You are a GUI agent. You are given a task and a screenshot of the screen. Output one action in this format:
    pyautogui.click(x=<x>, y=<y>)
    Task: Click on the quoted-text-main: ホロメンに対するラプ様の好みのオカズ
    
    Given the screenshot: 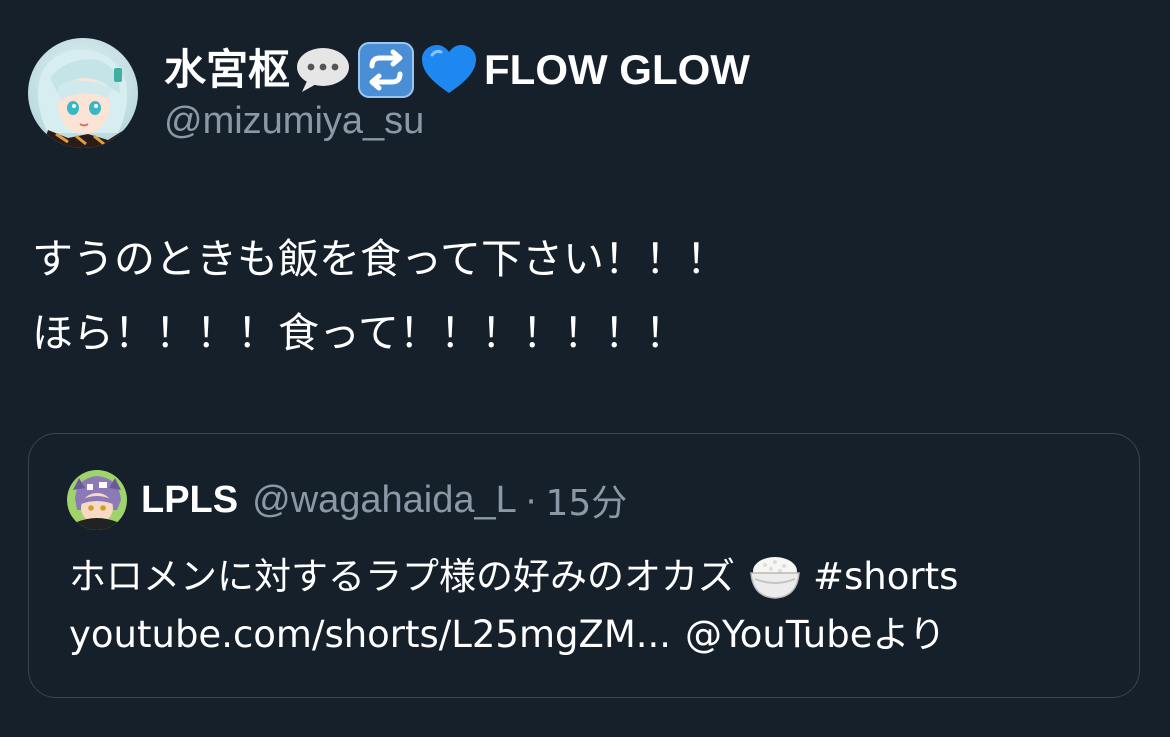 What is the action you would take?
    pyautogui.click(x=402, y=576)
    